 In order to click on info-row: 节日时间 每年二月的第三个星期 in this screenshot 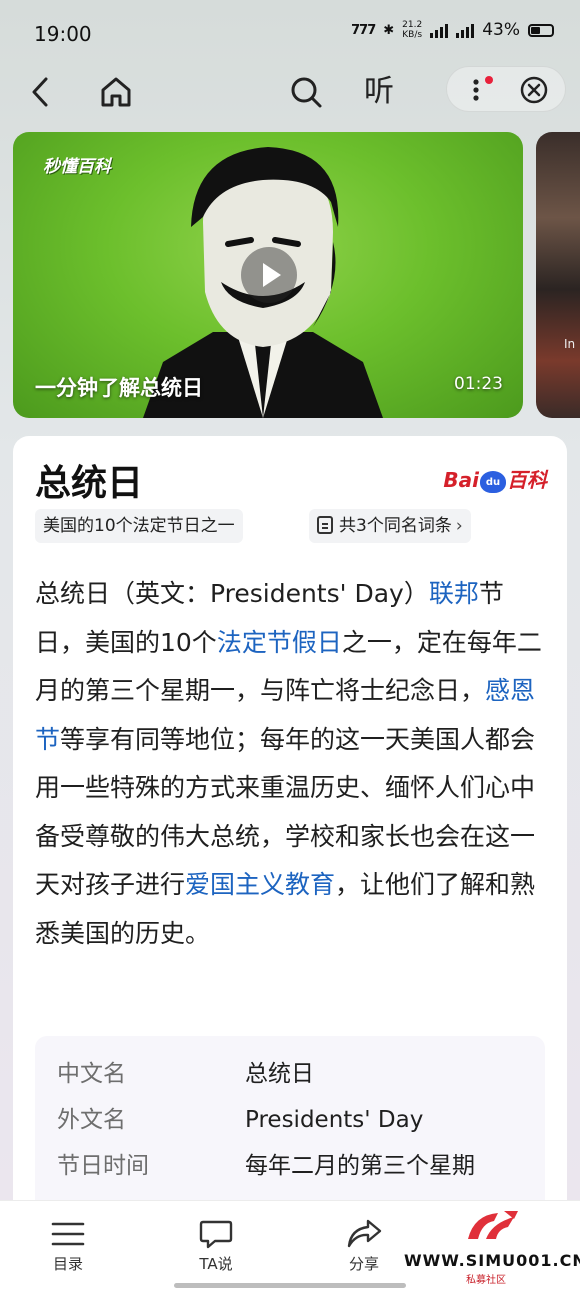, I will do `click(290, 1166)`.